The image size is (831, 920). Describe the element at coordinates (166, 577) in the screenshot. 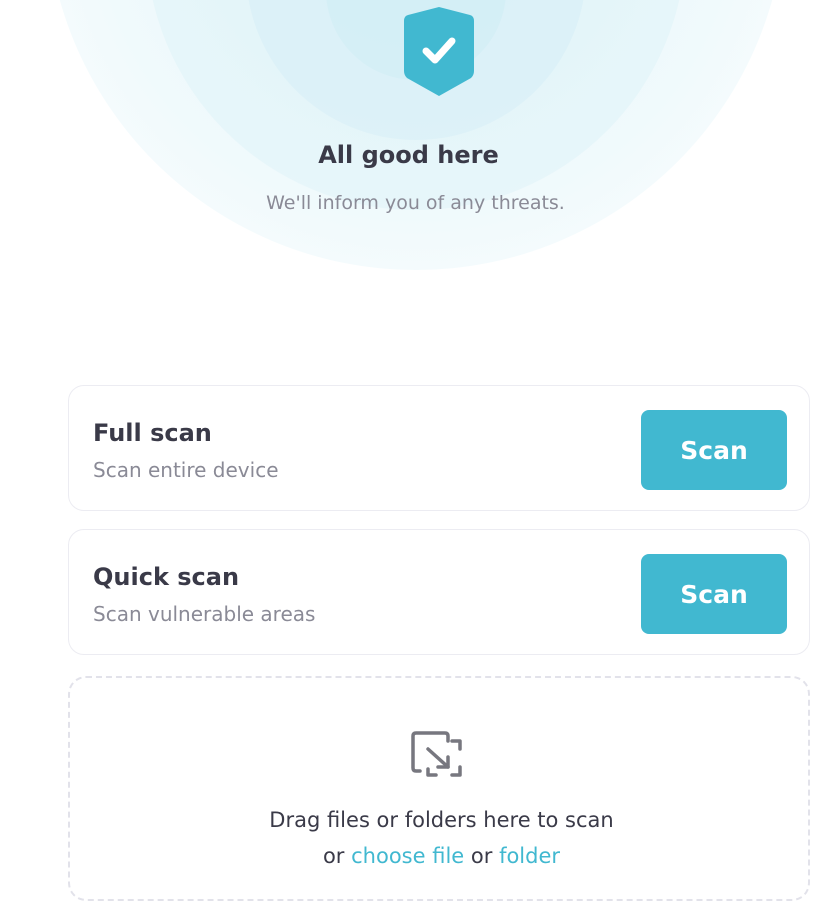

I see `quick-scan-title: Quick scan` at that location.